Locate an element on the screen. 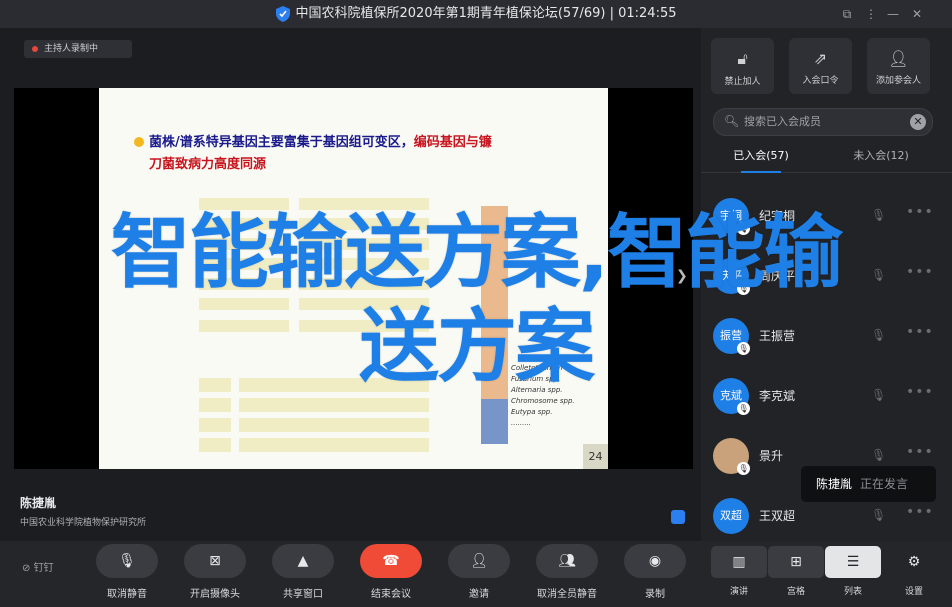  search-icon: 🔍︎ is located at coordinates (732, 121).